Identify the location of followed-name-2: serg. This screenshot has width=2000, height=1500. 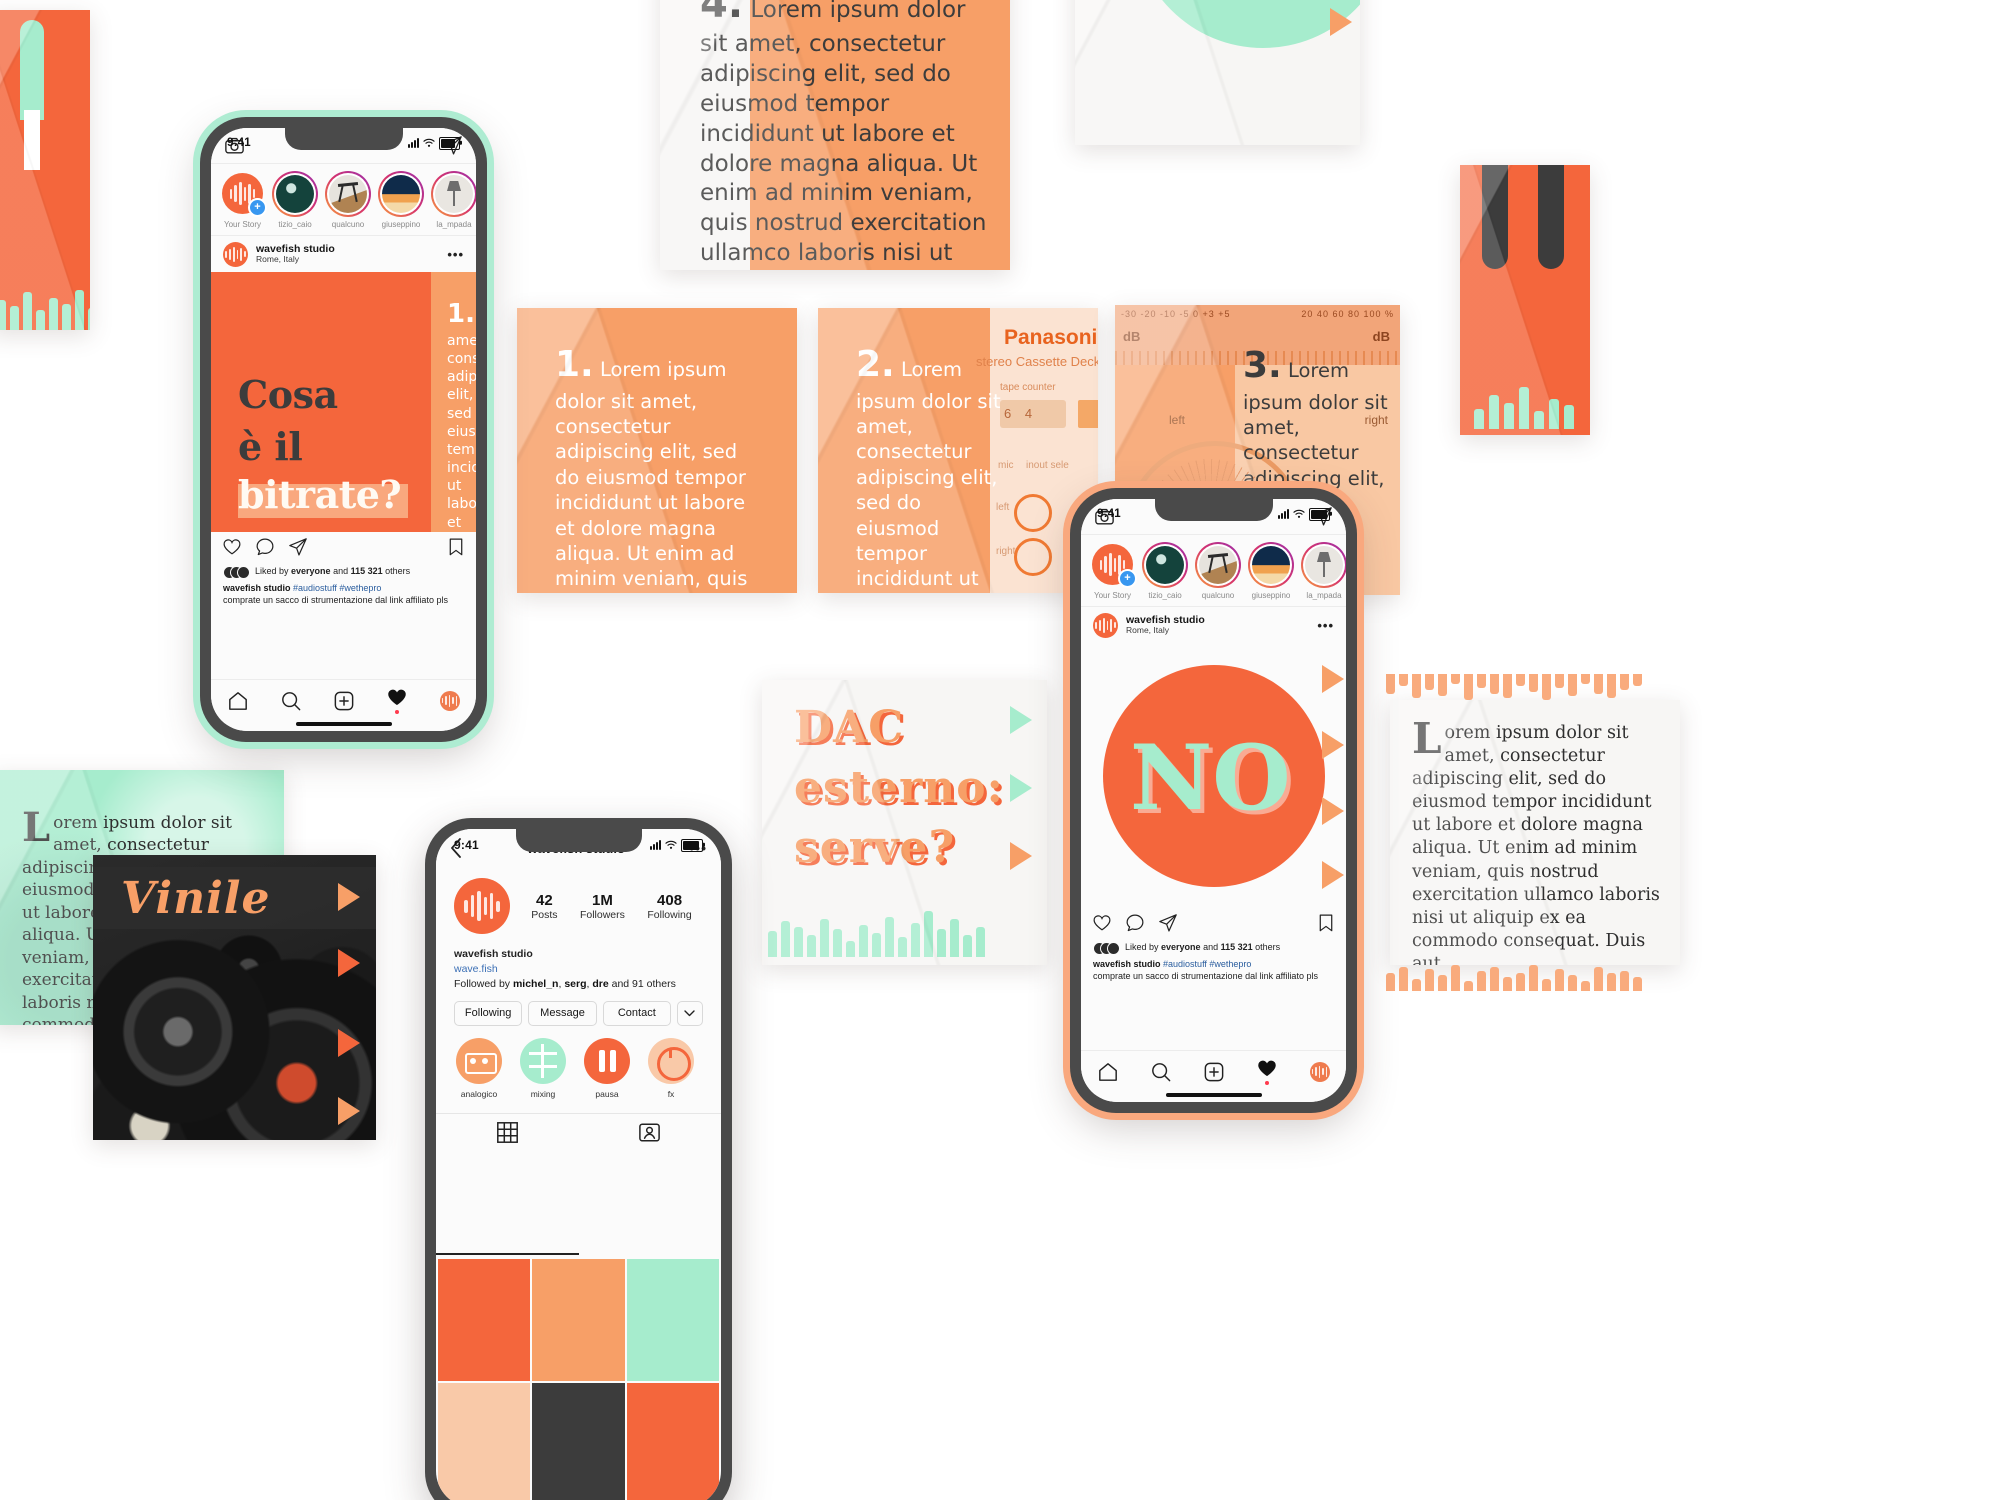
(575, 984).